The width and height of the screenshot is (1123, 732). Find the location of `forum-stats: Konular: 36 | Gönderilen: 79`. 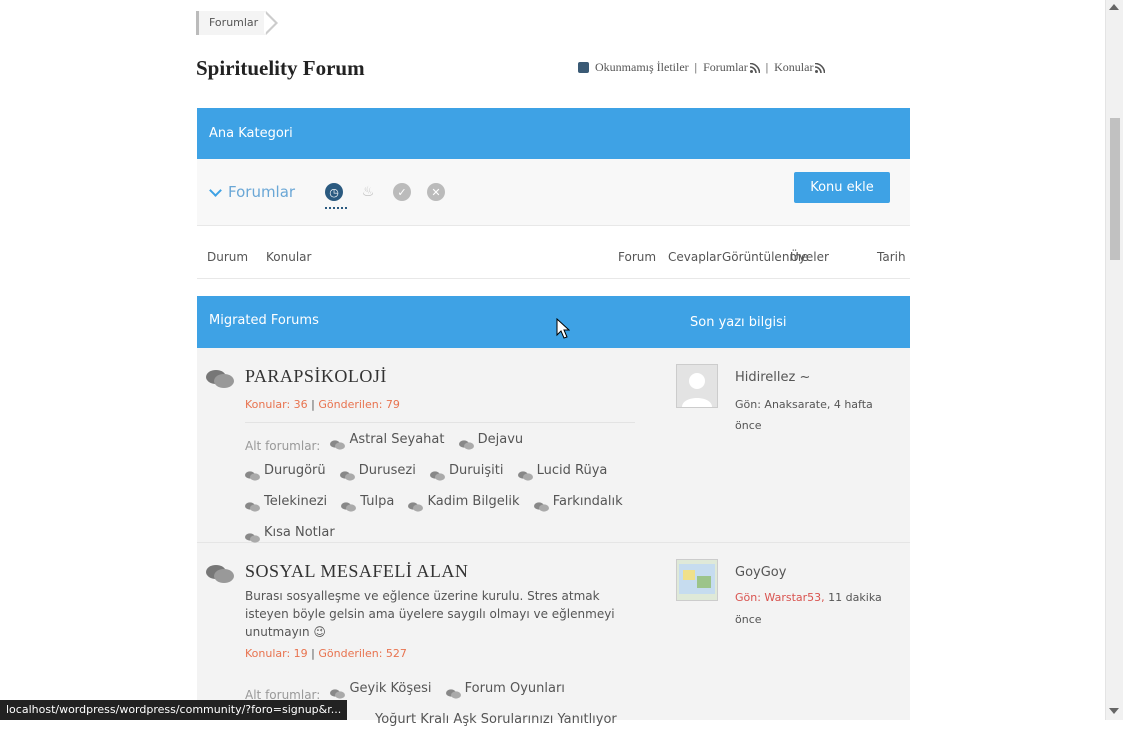

forum-stats: Konular: 36 | Gönderilen: 79 is located at coordinates (322, 404).